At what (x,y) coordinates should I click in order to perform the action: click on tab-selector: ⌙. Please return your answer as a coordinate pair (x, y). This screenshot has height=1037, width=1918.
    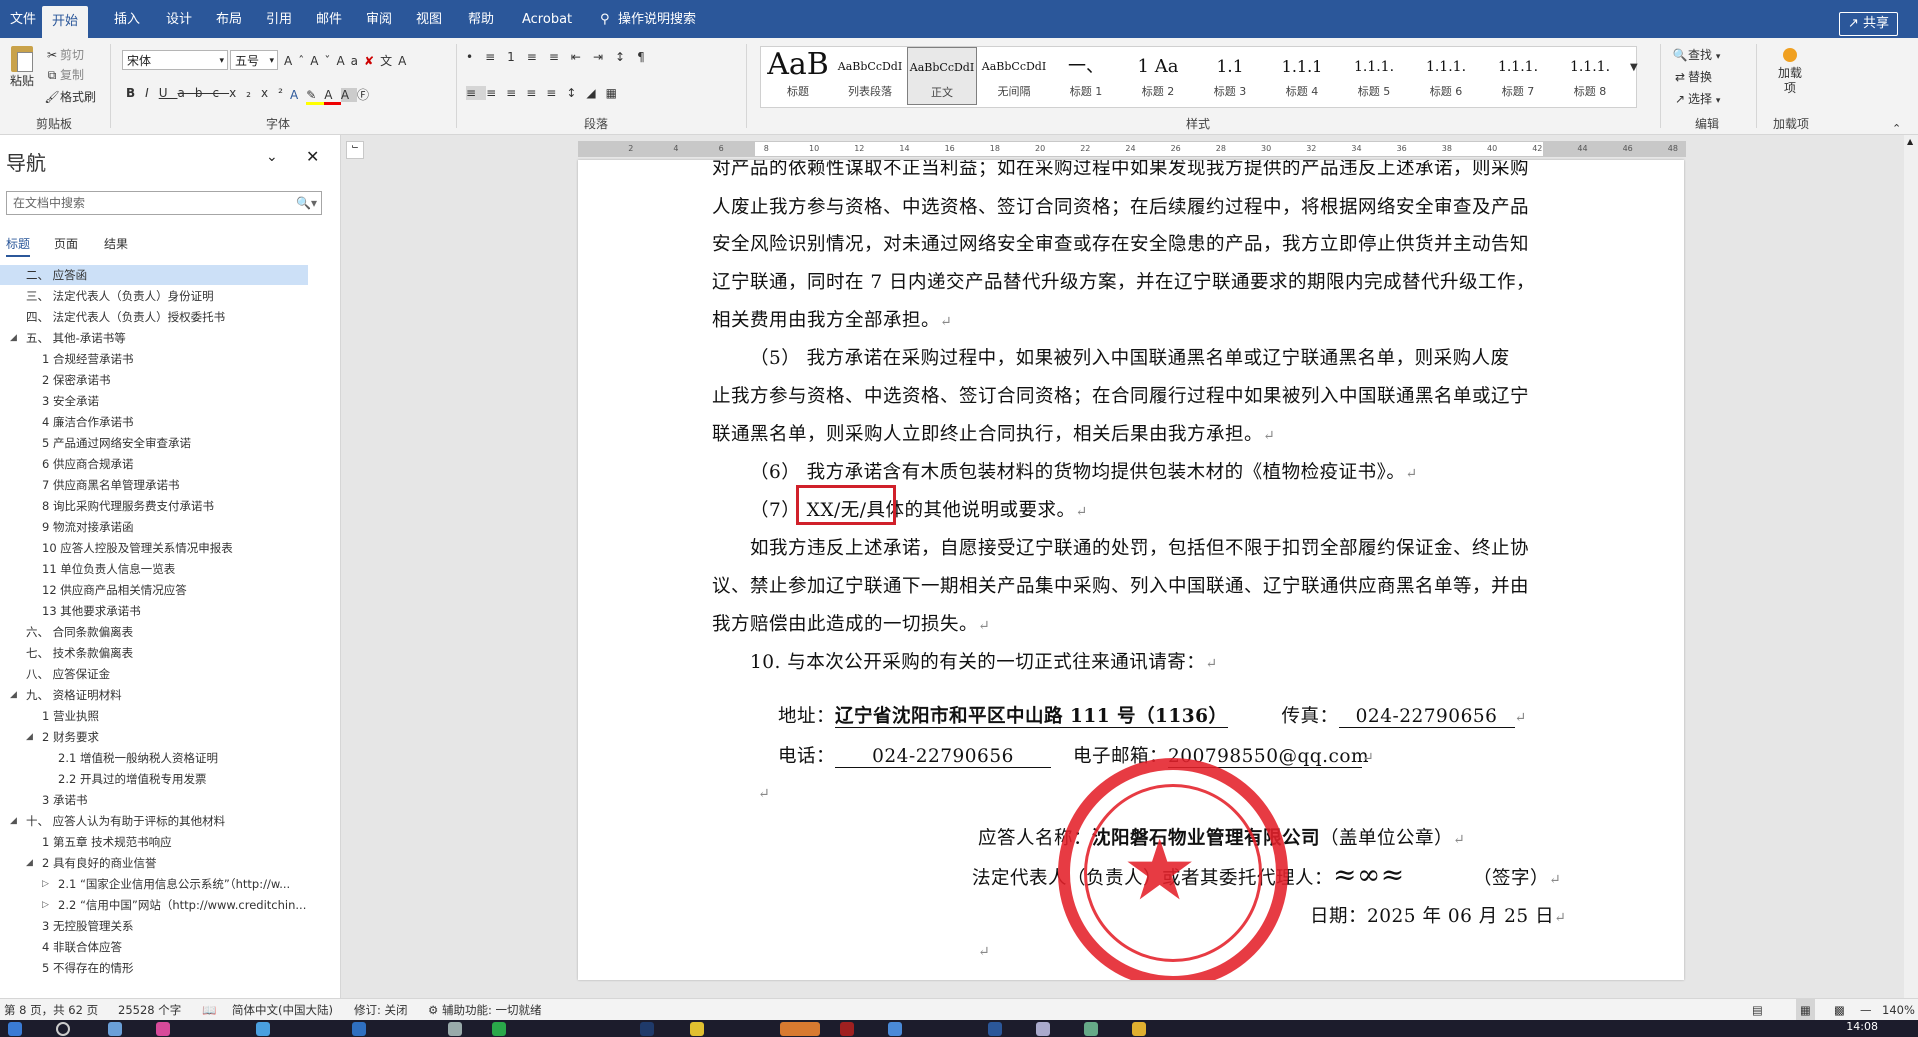
    Looking at the image, I should click on (355, 150).